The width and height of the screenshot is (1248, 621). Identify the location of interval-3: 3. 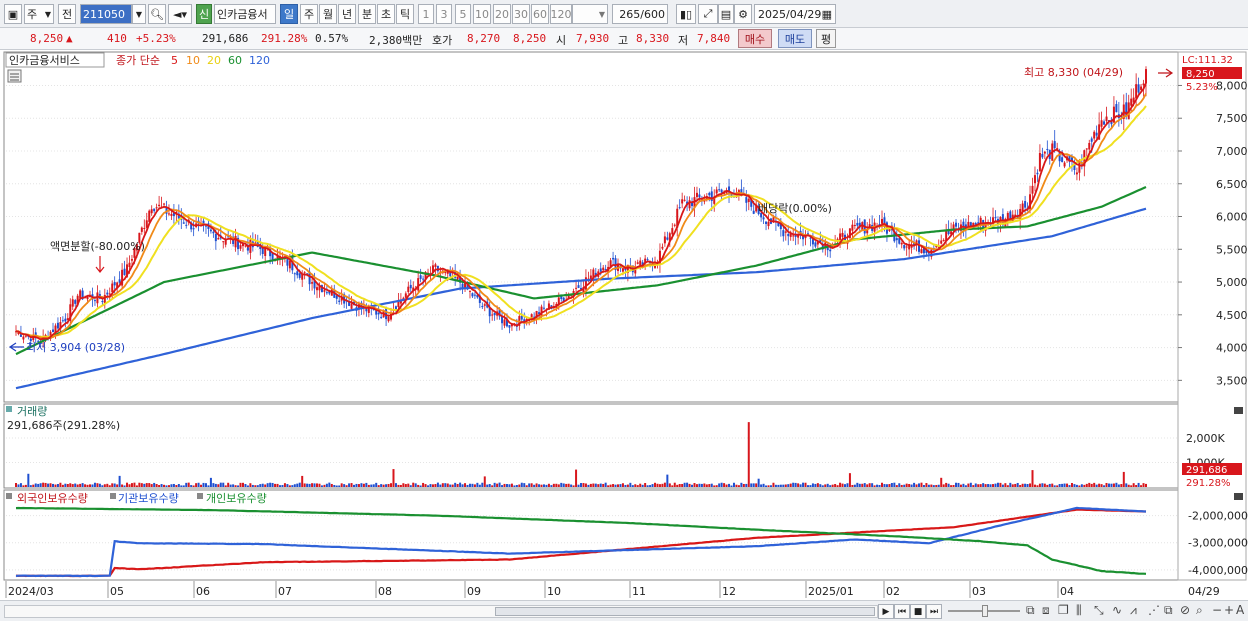
(444, 14).